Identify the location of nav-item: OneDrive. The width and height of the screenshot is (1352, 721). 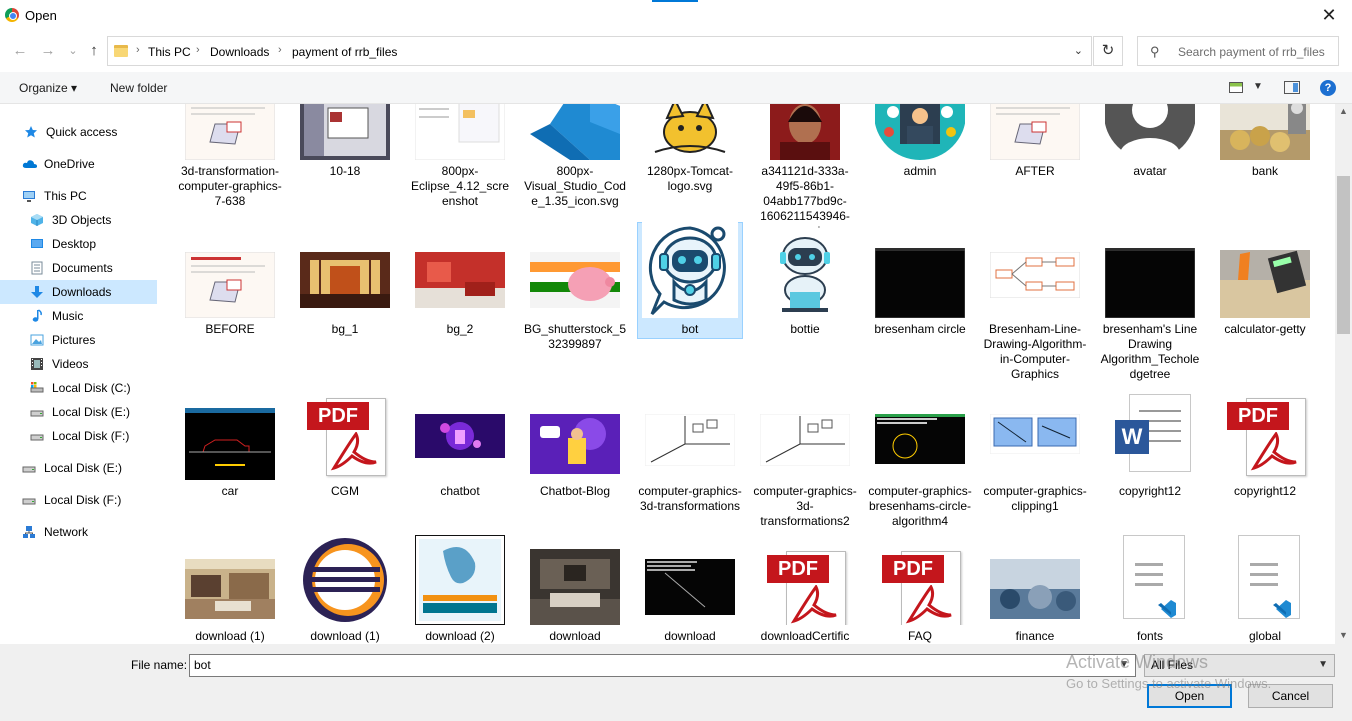
(78, 164).